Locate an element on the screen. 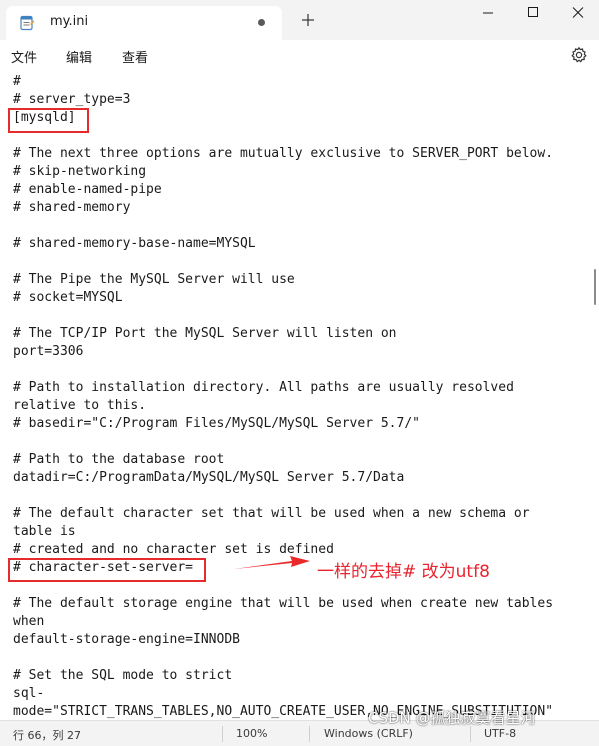 The height and width of the screenshot is (746, 599). editor-line: default-storage-engine=INNODB is located at coordinates (126, 640).